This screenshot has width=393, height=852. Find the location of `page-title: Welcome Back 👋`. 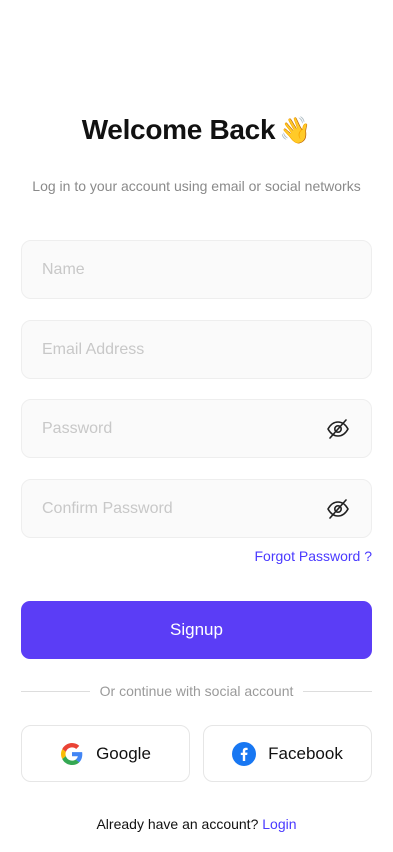

page-title: Welcome Back 👋 is located at coordinates (196, 130).